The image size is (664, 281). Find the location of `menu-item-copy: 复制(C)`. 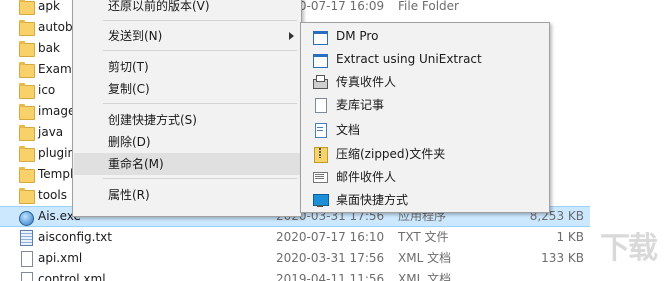

menu-item-copy: 复制(C) is located at coordinates (187, 89).